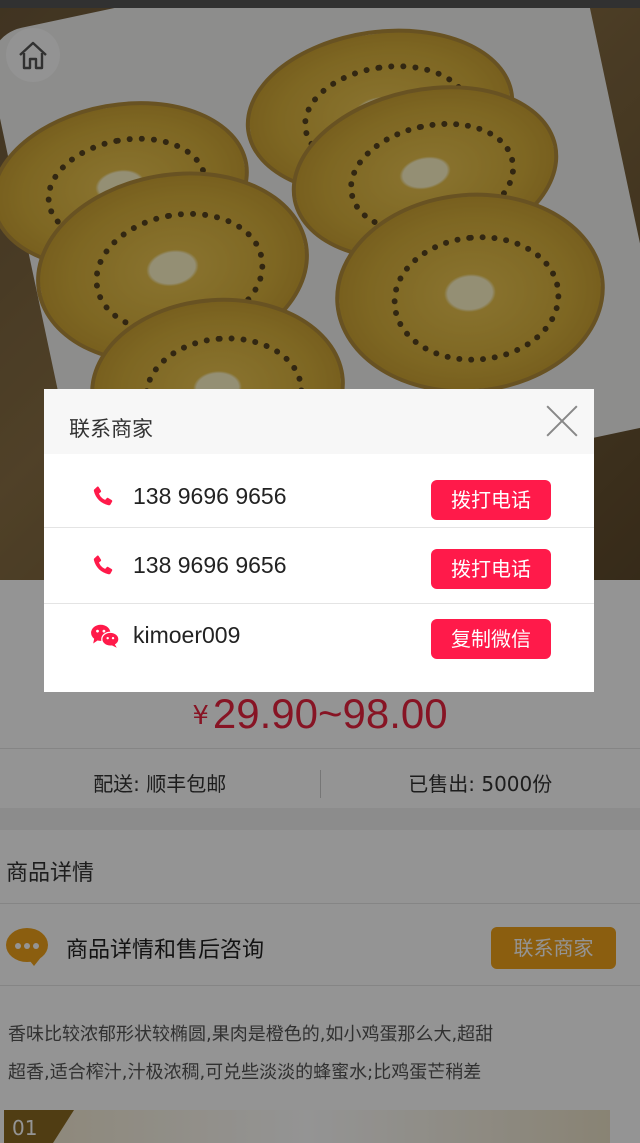  I want to click on wechat-id: kimoer009, so click(187, 635).